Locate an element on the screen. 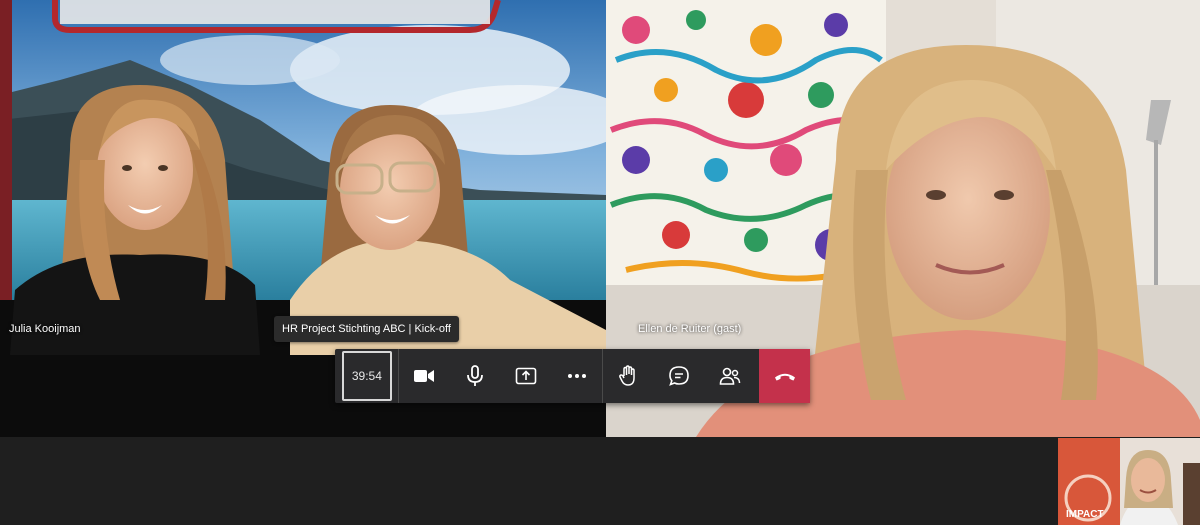 This screenshot has height=525, width=1200. more-options-button is located at coordinates (576, 376).